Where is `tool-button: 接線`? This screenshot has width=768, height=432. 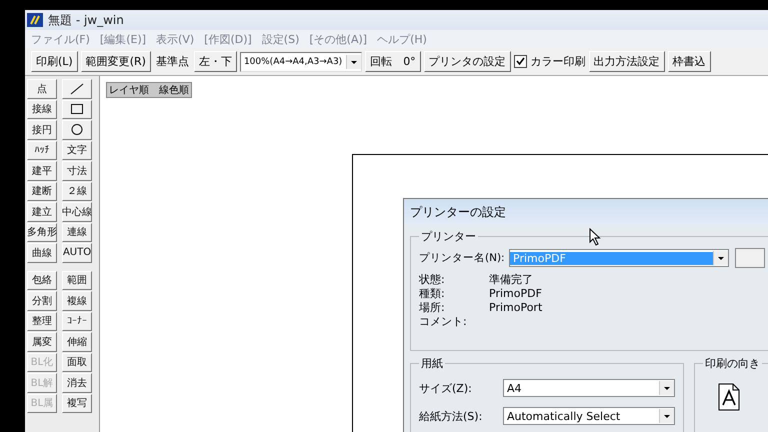
tool-button: 接線 is located at coordinates (42, 109).